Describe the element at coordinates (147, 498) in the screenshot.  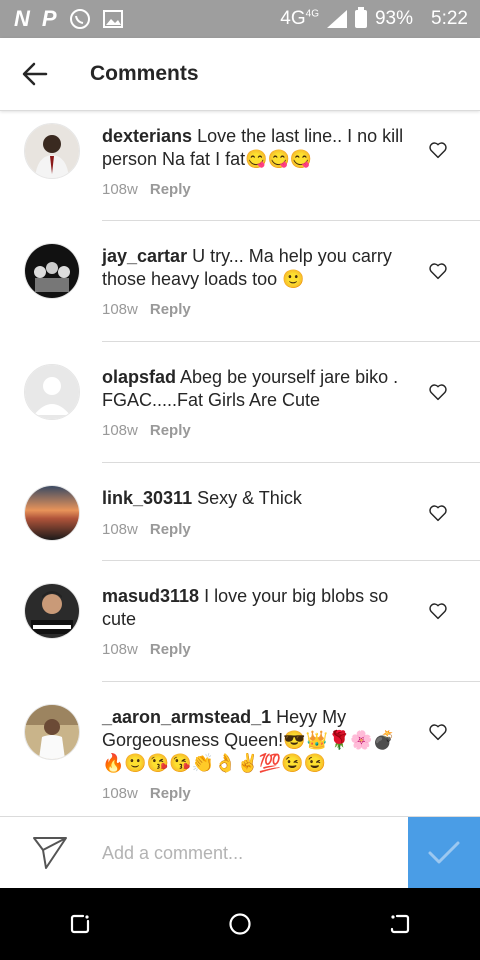
I see `comment-username: link_30311` at that location.